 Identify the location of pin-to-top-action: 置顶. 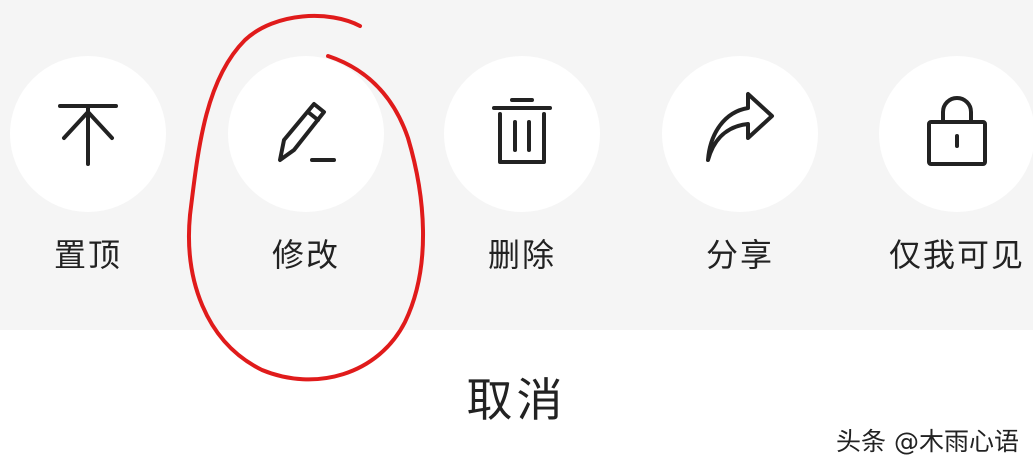
(99, 165).